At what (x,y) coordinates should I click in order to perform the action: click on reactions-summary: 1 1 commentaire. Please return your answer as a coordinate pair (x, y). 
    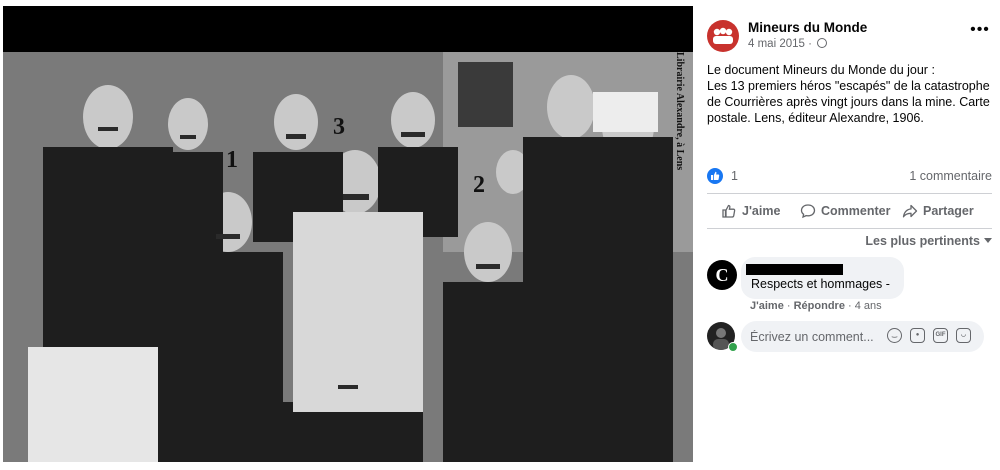
    Looking at the image, I should click on (849, 177).